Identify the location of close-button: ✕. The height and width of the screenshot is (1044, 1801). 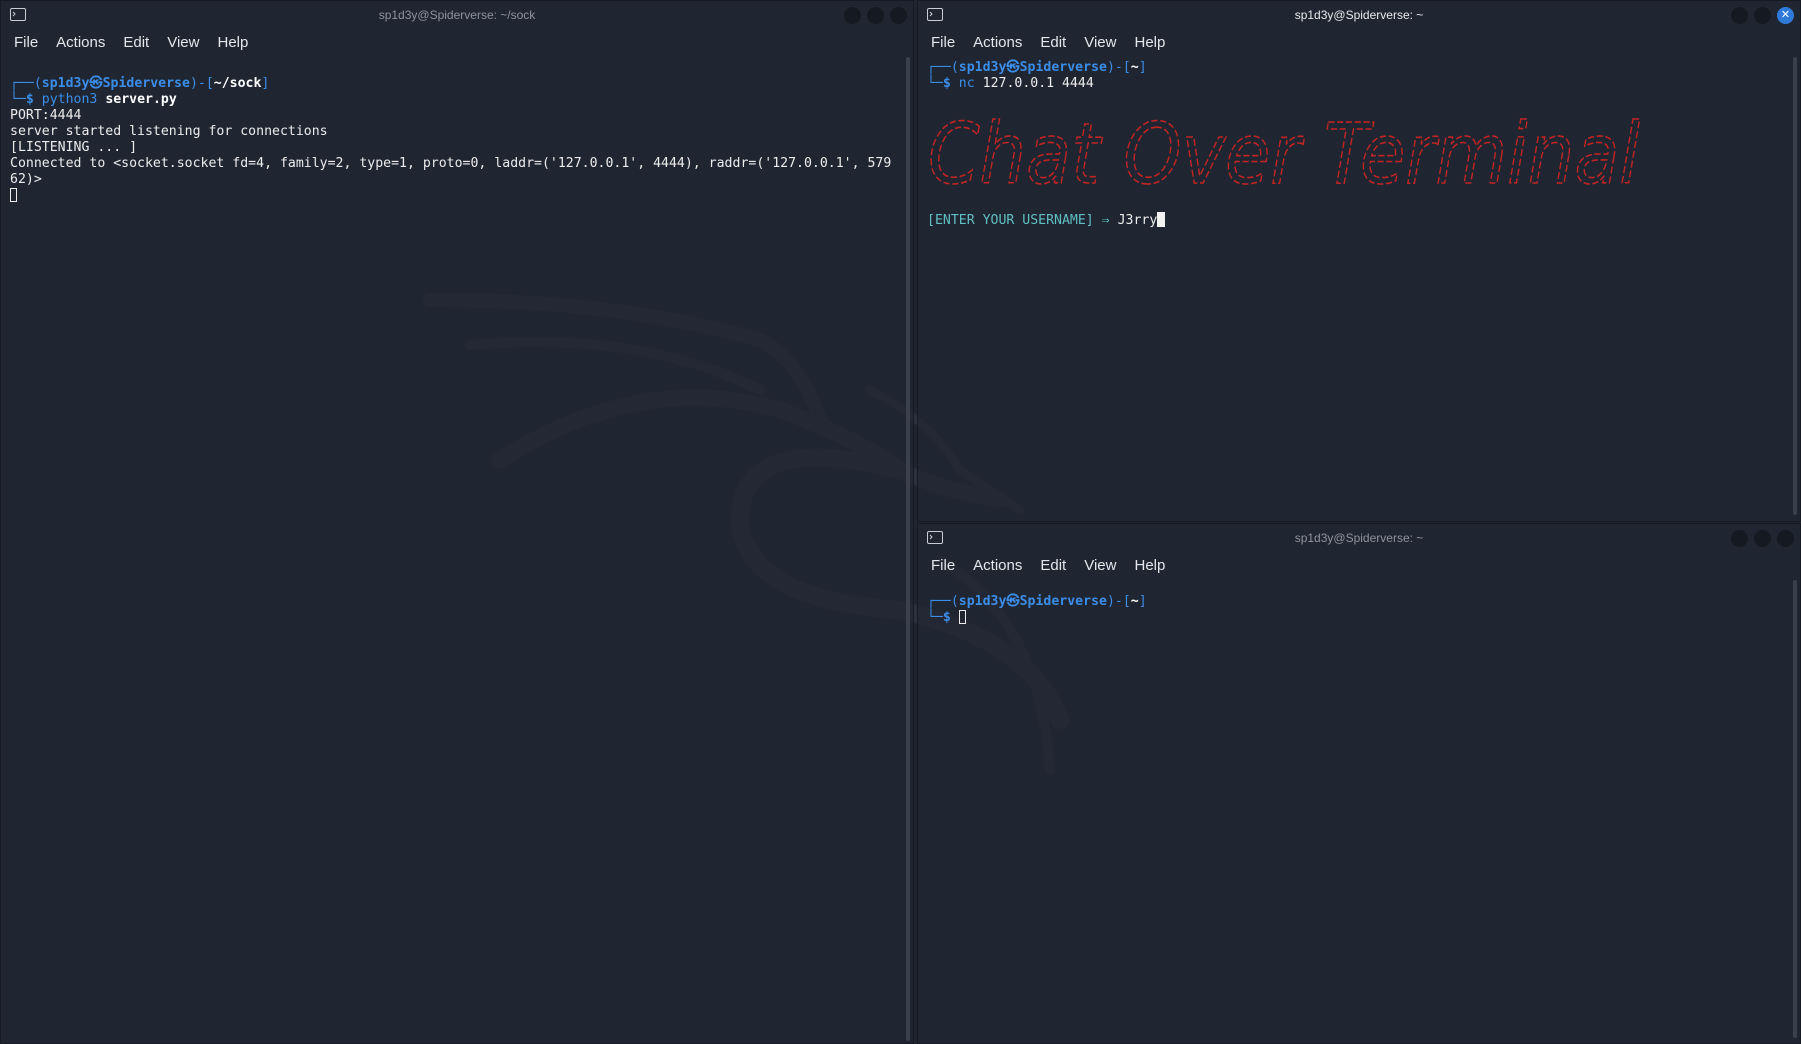
(1785, 15).